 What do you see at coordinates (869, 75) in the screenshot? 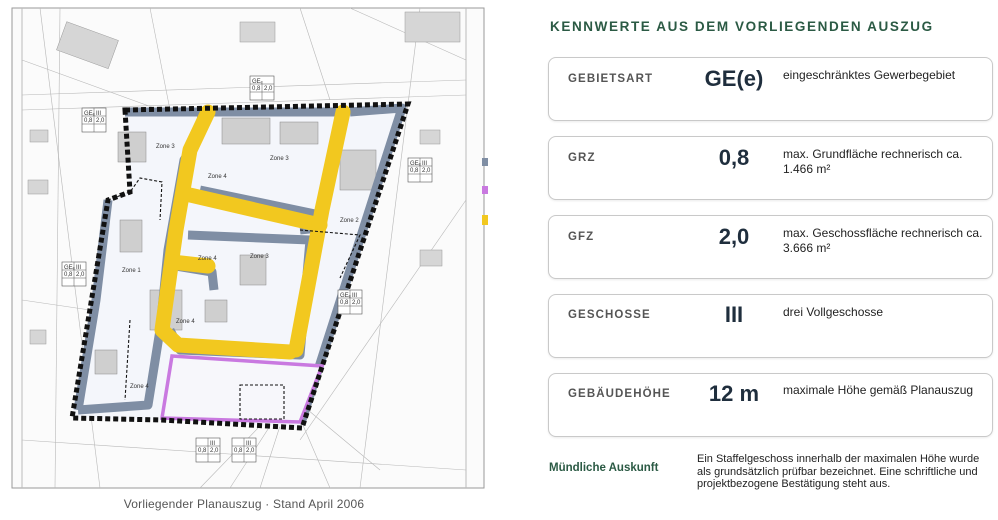
I see `card-desc: eingeschränktes Gewerbegebiet` at bounding box center [869, 75].